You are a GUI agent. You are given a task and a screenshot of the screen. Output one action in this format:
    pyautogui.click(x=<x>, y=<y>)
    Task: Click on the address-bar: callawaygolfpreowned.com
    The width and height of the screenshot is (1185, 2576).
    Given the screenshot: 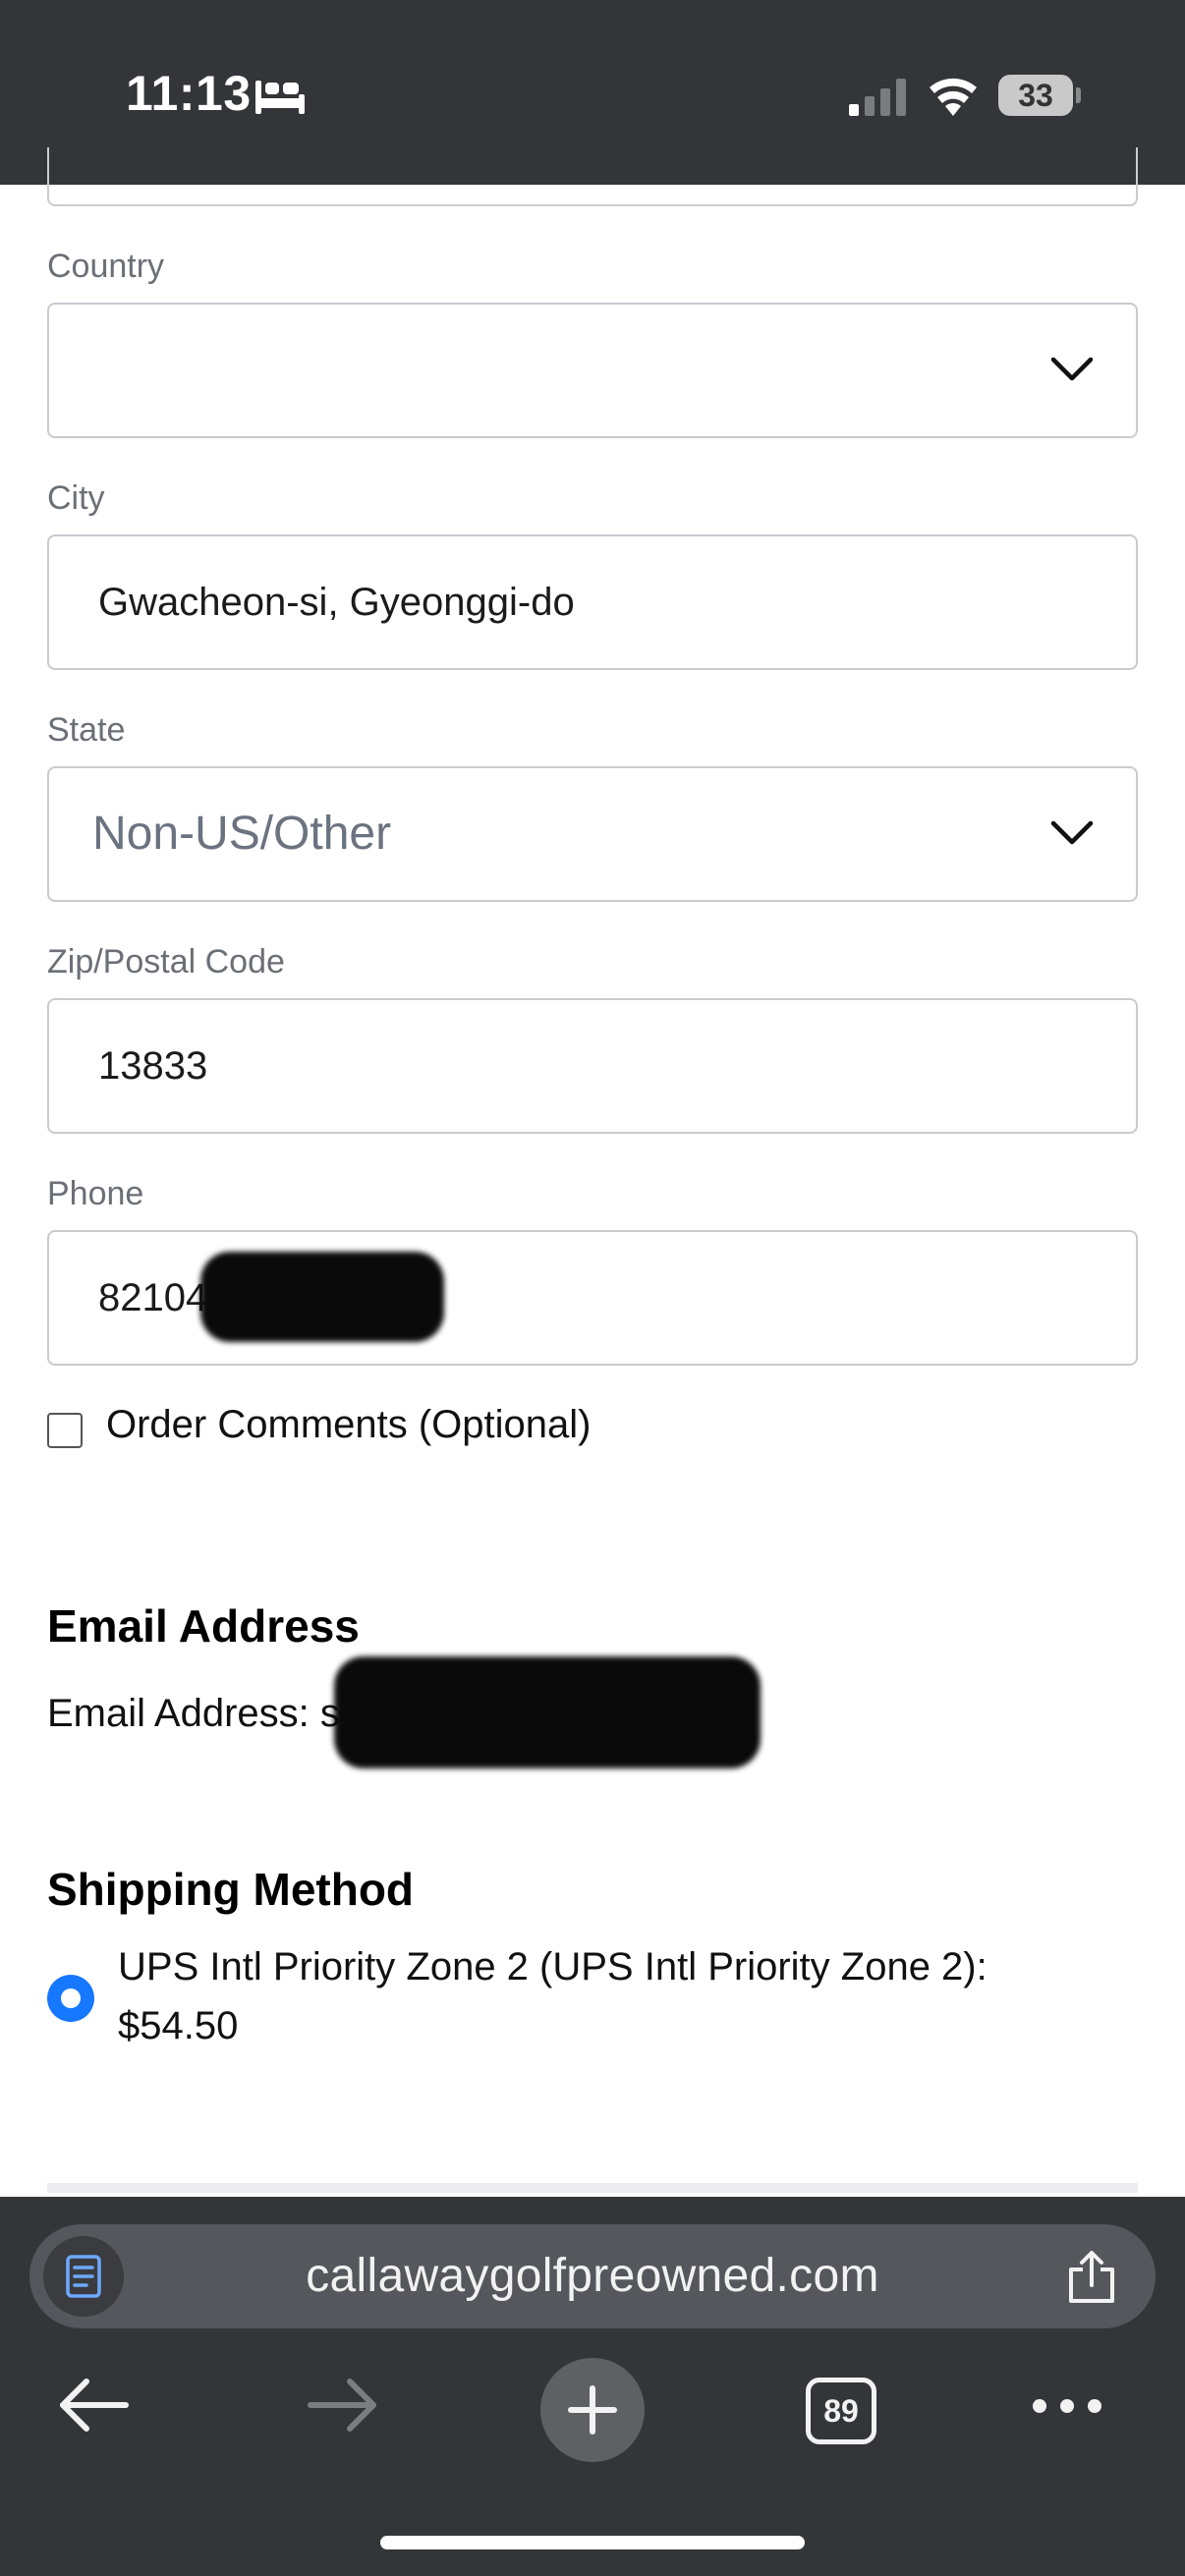 What is the action you would take?
    pyautogui.click(x=592, y=2276)
    